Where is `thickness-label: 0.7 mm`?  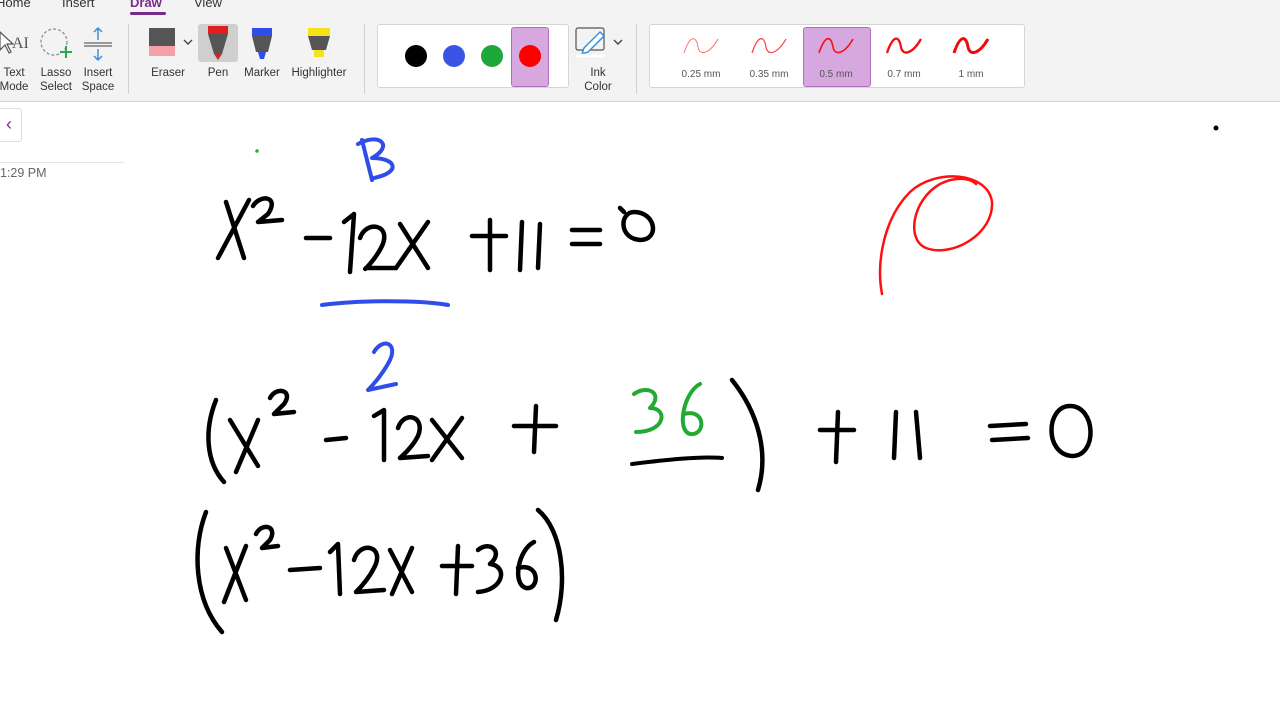 thickness-label: 0.7 mm is located at coordinates (904, 74).